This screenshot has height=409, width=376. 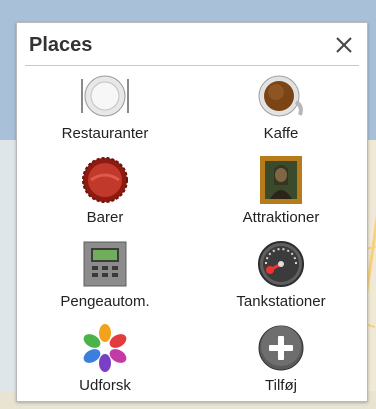 I want to click on place-item-atm: Pengeautom., so click(x=105, y=279).